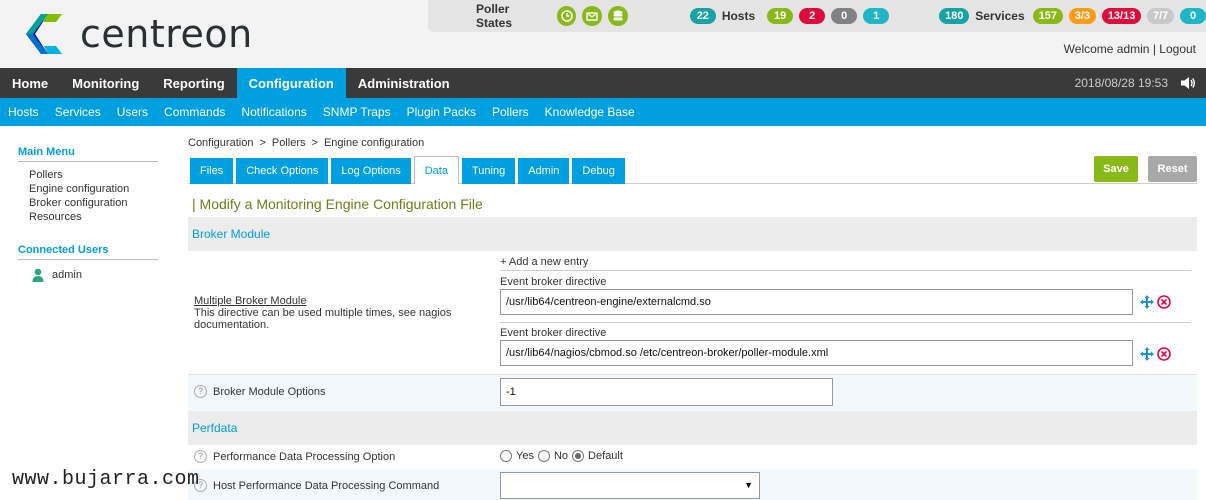 The width and height of the screenshot is (1206, 500). I want to click on tab-admin: Admin, so click(544, 171).